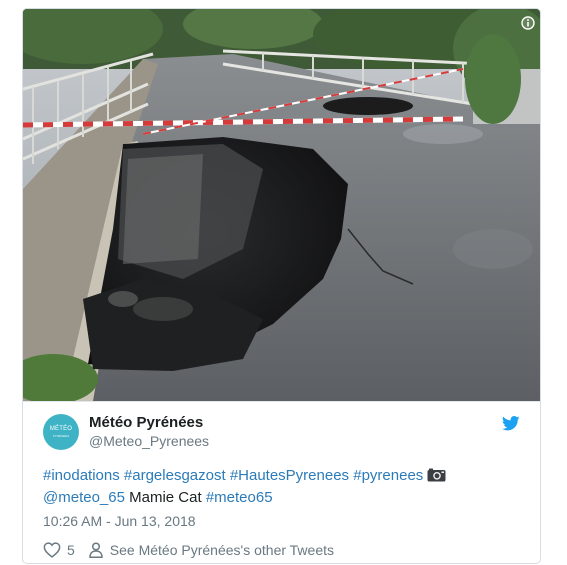  Describe the element at coordinates (436, 475) in the screenshot. I see `camera-icon` at that location.